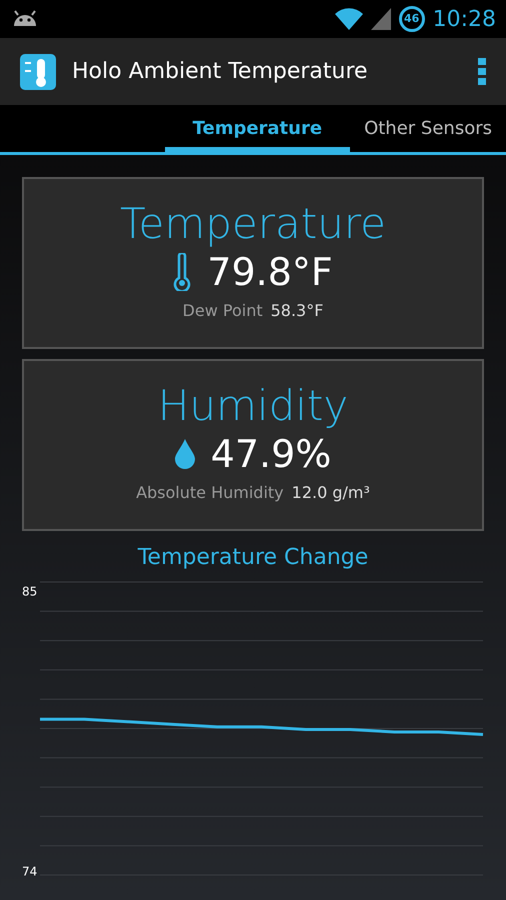 The image size is (506, 900). What do you see at coordinates (38, 72) in the screenshot?
I see `app-thermometer-icon` at bounding box center [38, 72].